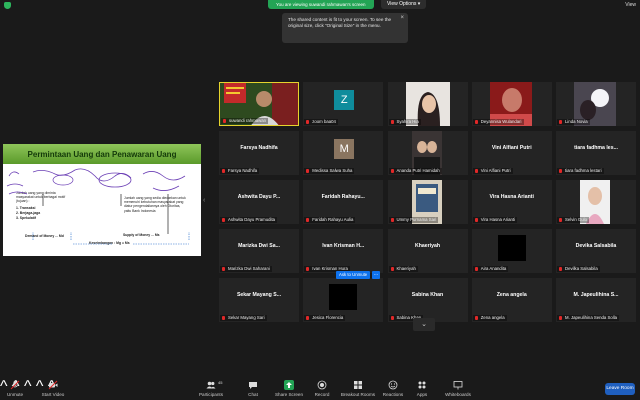 The image size is (640, 400). I want to click on participant-name-label: Faridah Rahayu Aulia, so click(330, 220).